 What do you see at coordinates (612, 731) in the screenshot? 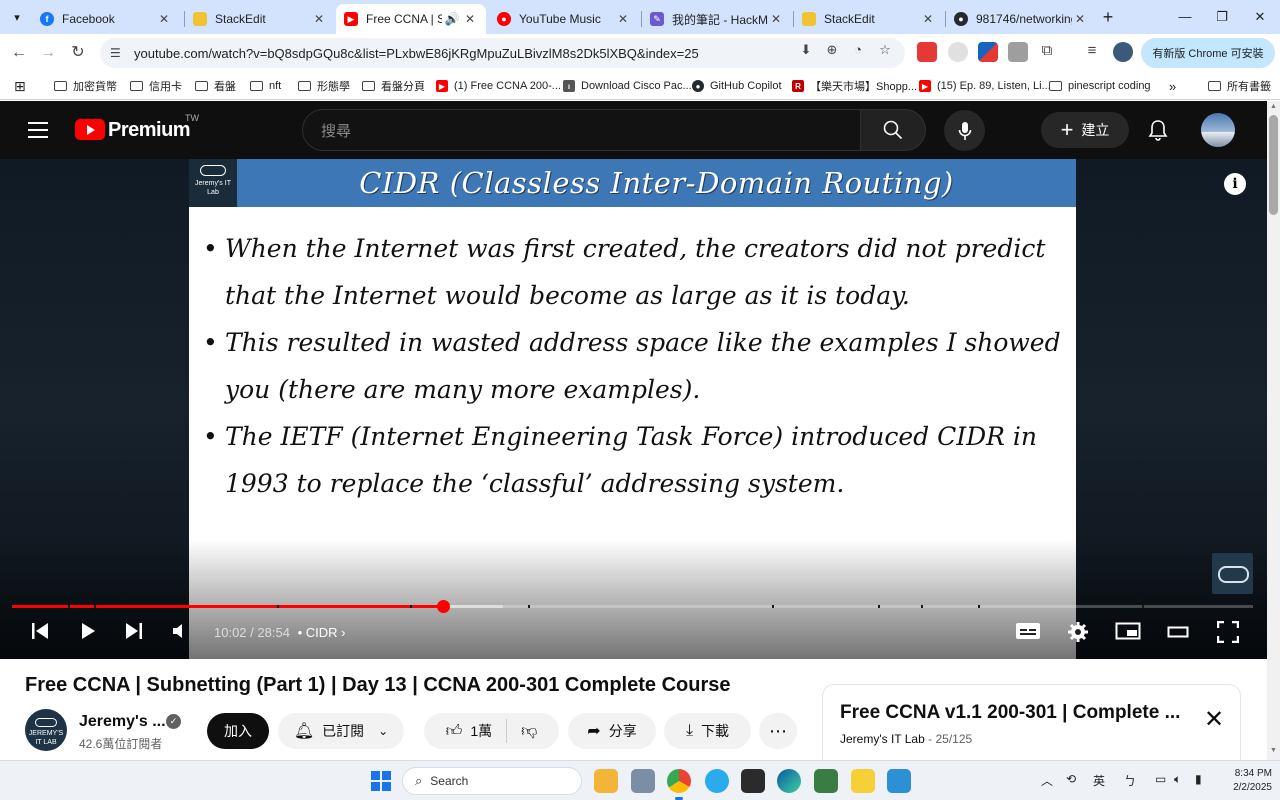
I see `share-button: ➦ 分享` at bounding box center [612, 731].